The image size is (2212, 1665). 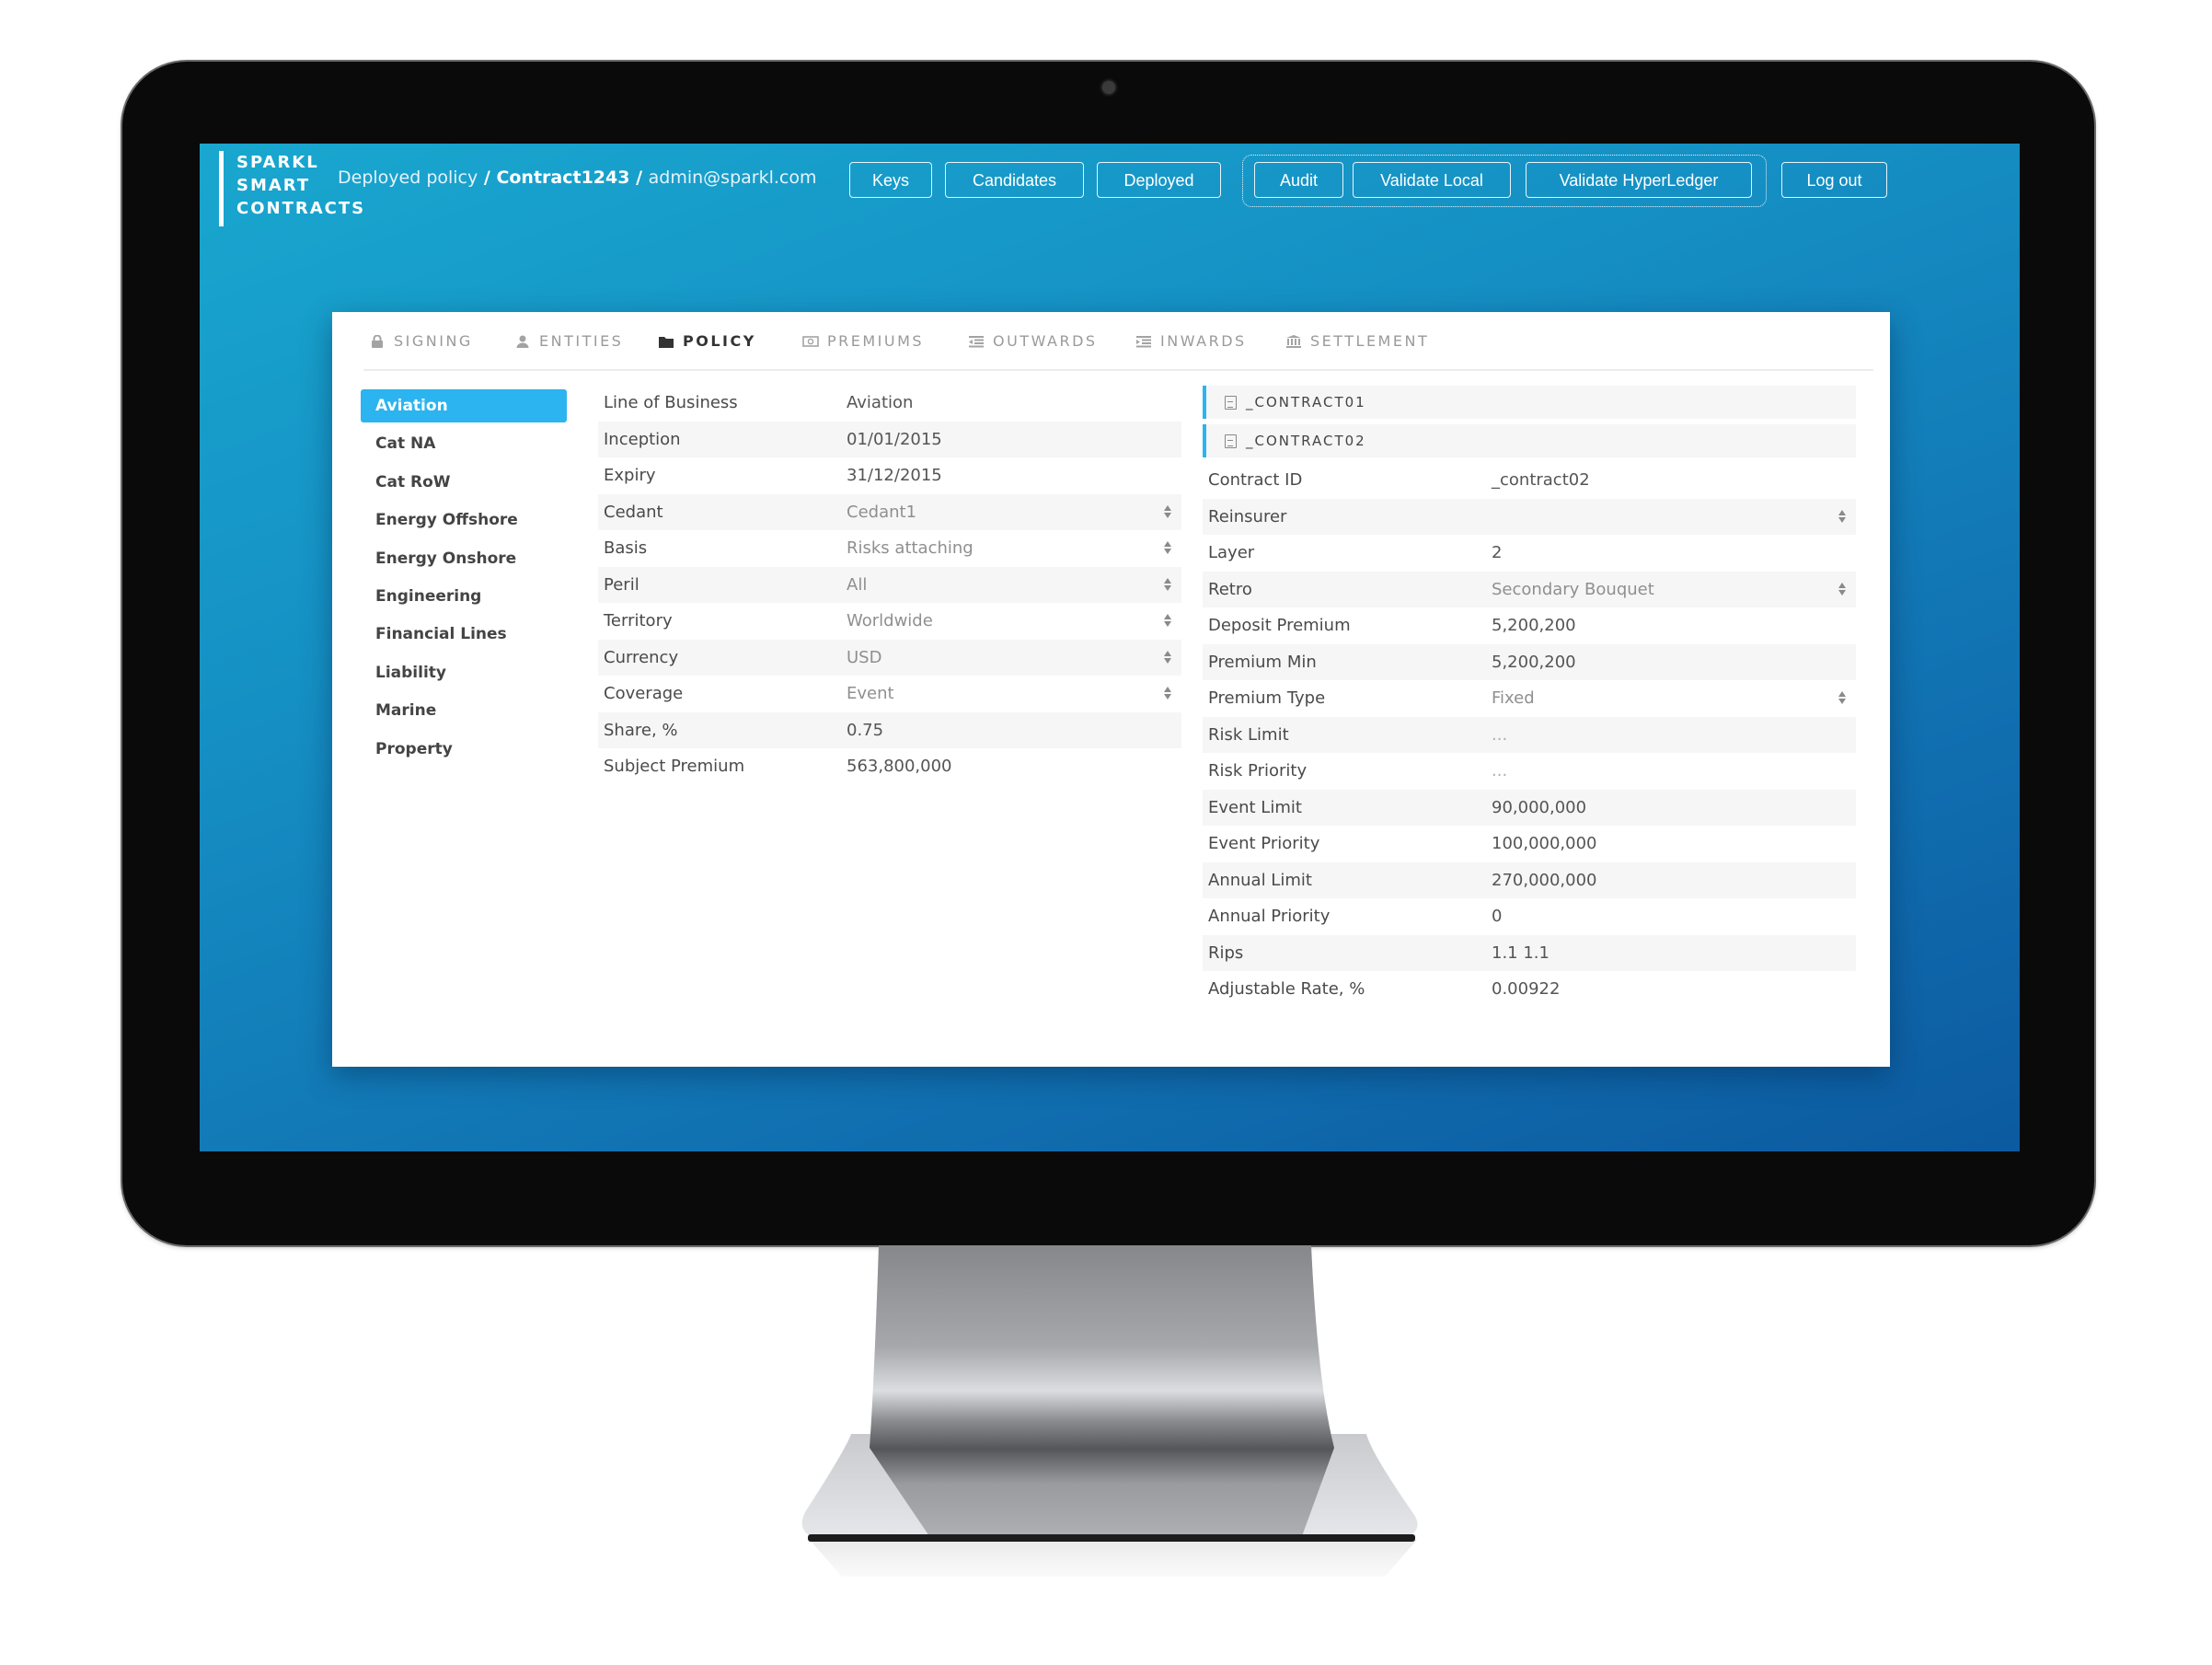 I want to click on field-select: Cedant1, so click(x=881, y=513).